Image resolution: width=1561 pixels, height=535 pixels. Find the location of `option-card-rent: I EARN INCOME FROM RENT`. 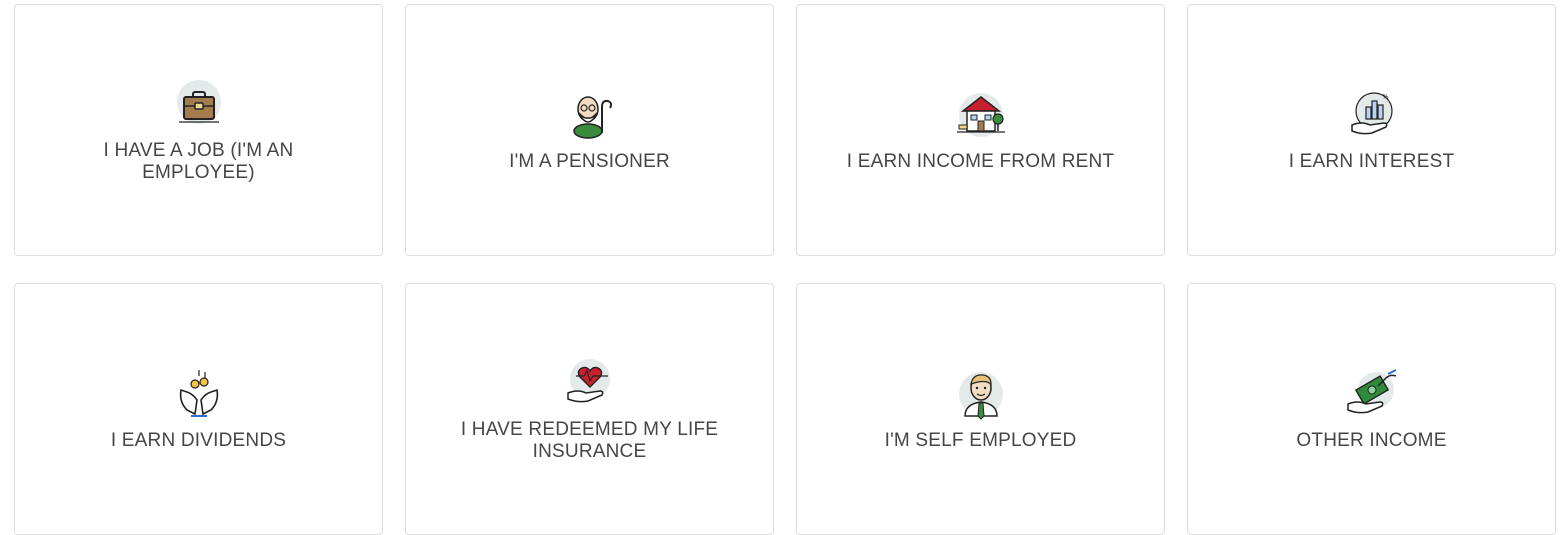

option-card-rent: I EARN INCOME FROM RENT is located at coordinates (980, 130).